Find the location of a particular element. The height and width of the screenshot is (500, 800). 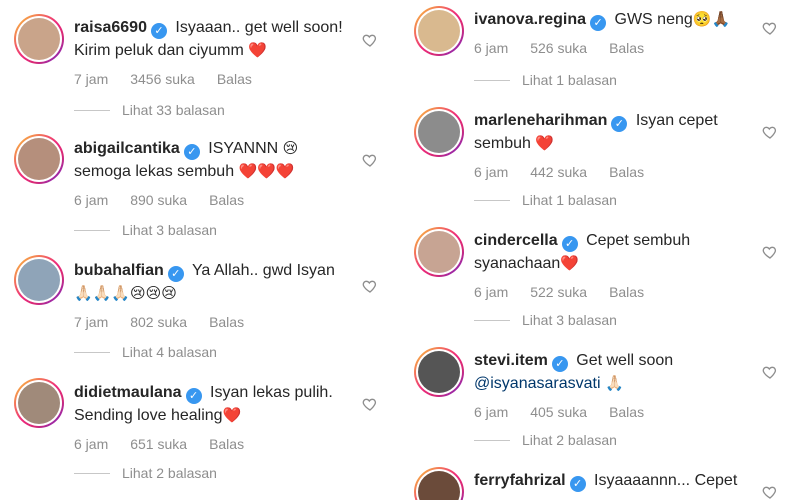

comment-meta: 6 jam 526 suka Balas is located at coordinates (614, 48).